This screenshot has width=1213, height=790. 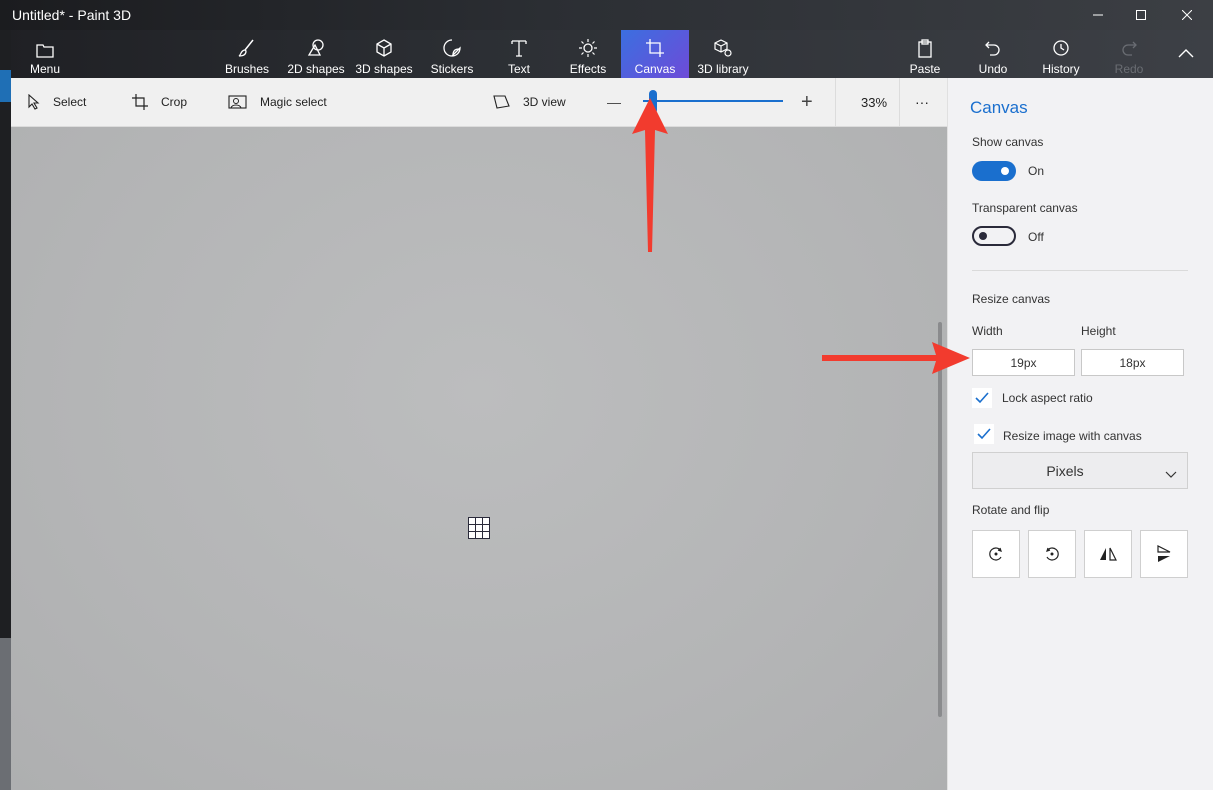 What do you see at coordinates (925, 69) in the screenshot?
I see `paste-label: Paste` at bounding box center [925, 69].